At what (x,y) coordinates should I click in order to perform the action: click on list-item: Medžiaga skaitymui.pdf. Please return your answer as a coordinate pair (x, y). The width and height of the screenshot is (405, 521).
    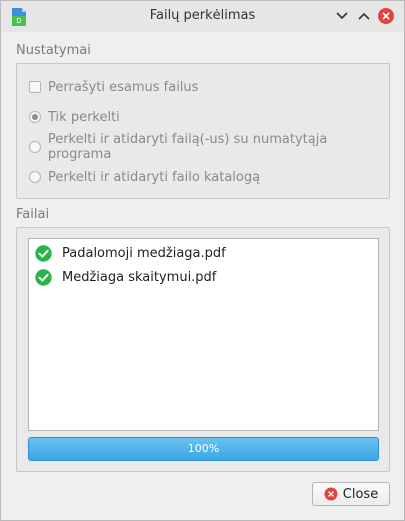
    Looking at the image, I should click on (125, 277).